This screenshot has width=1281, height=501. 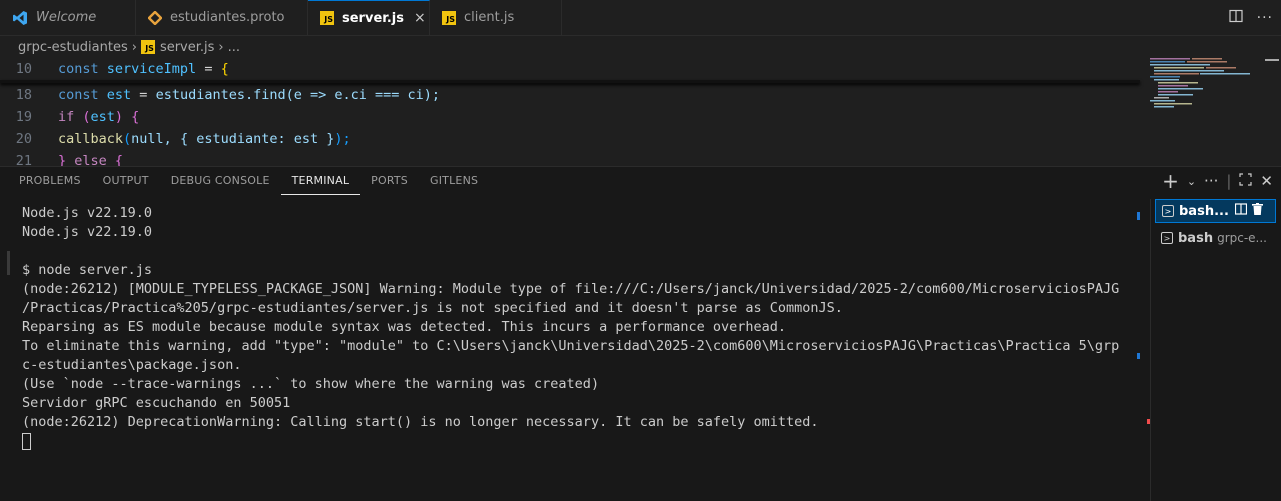 What do you see at coordinates (1272, 60) in the screenshot?
I see `ruler-mark` at bounding box center [1272, 60].